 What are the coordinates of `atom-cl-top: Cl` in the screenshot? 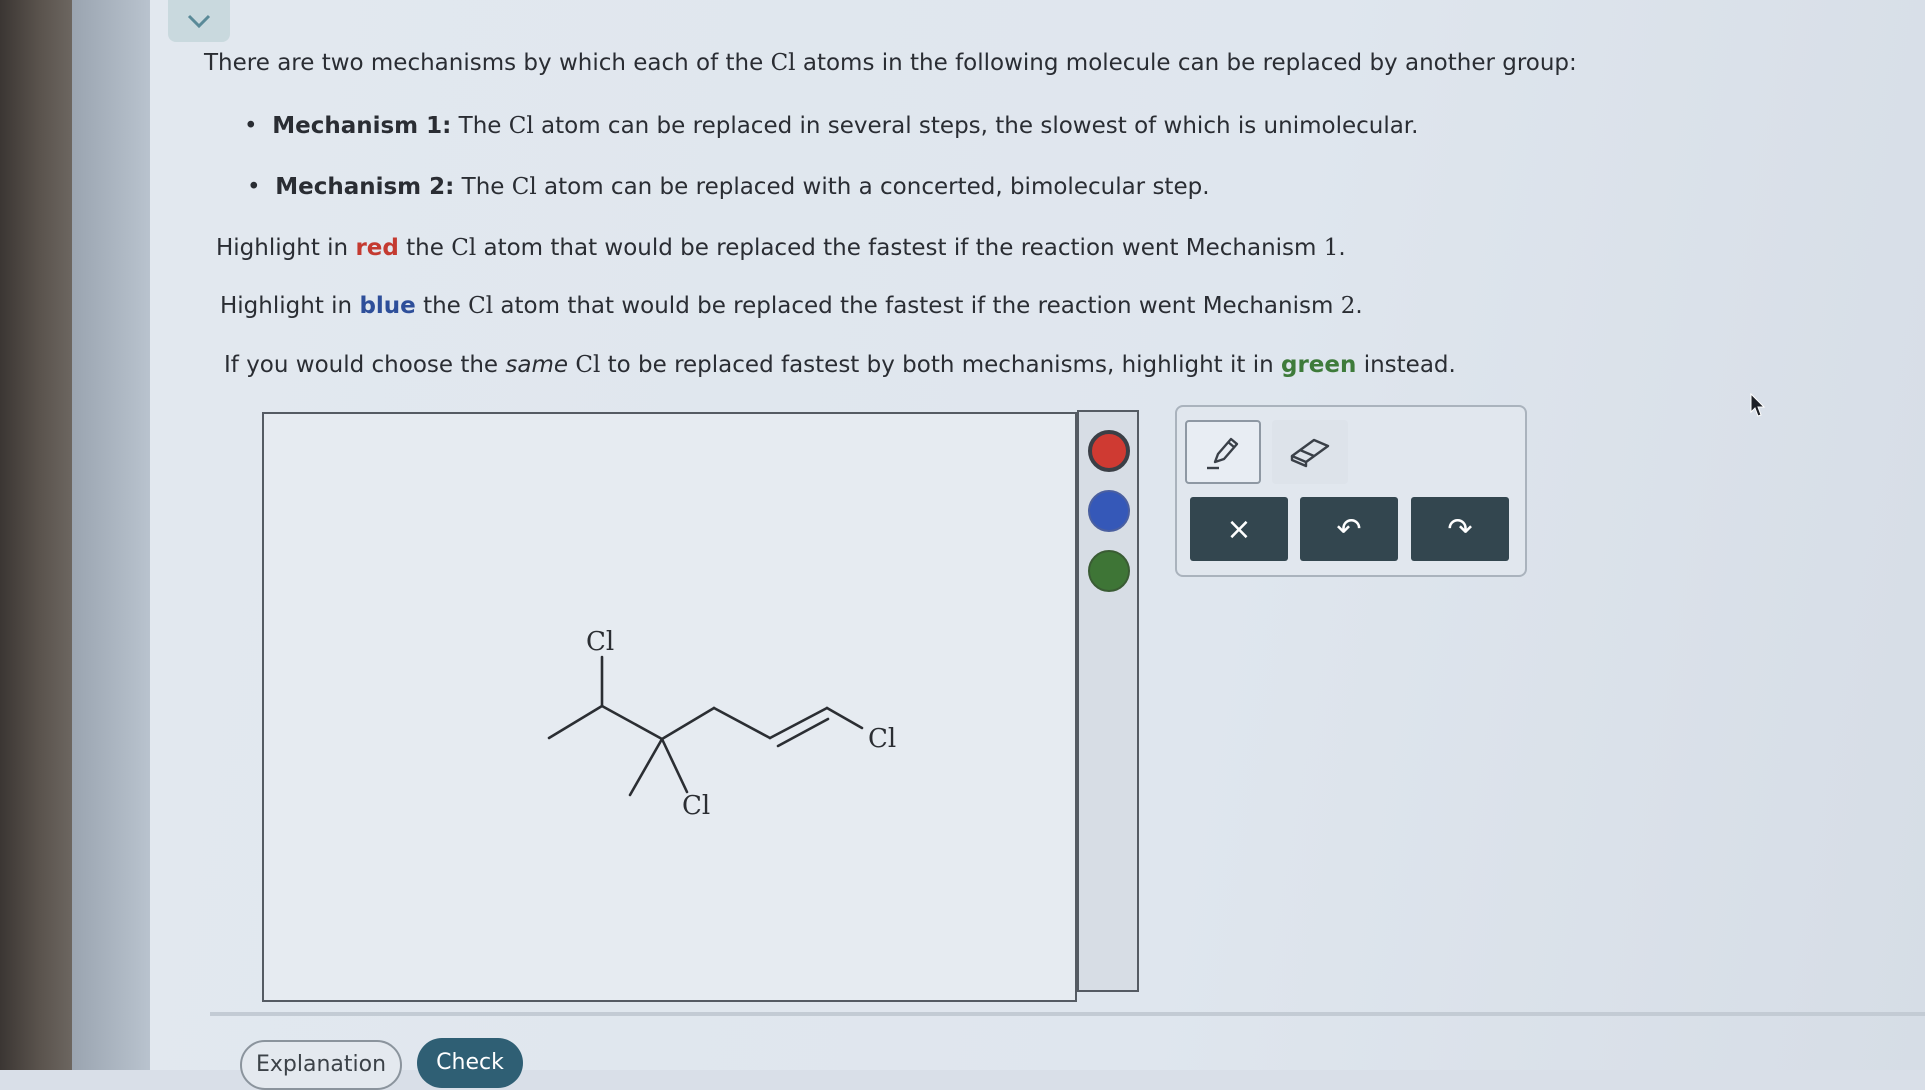 It's located at (600, 642).